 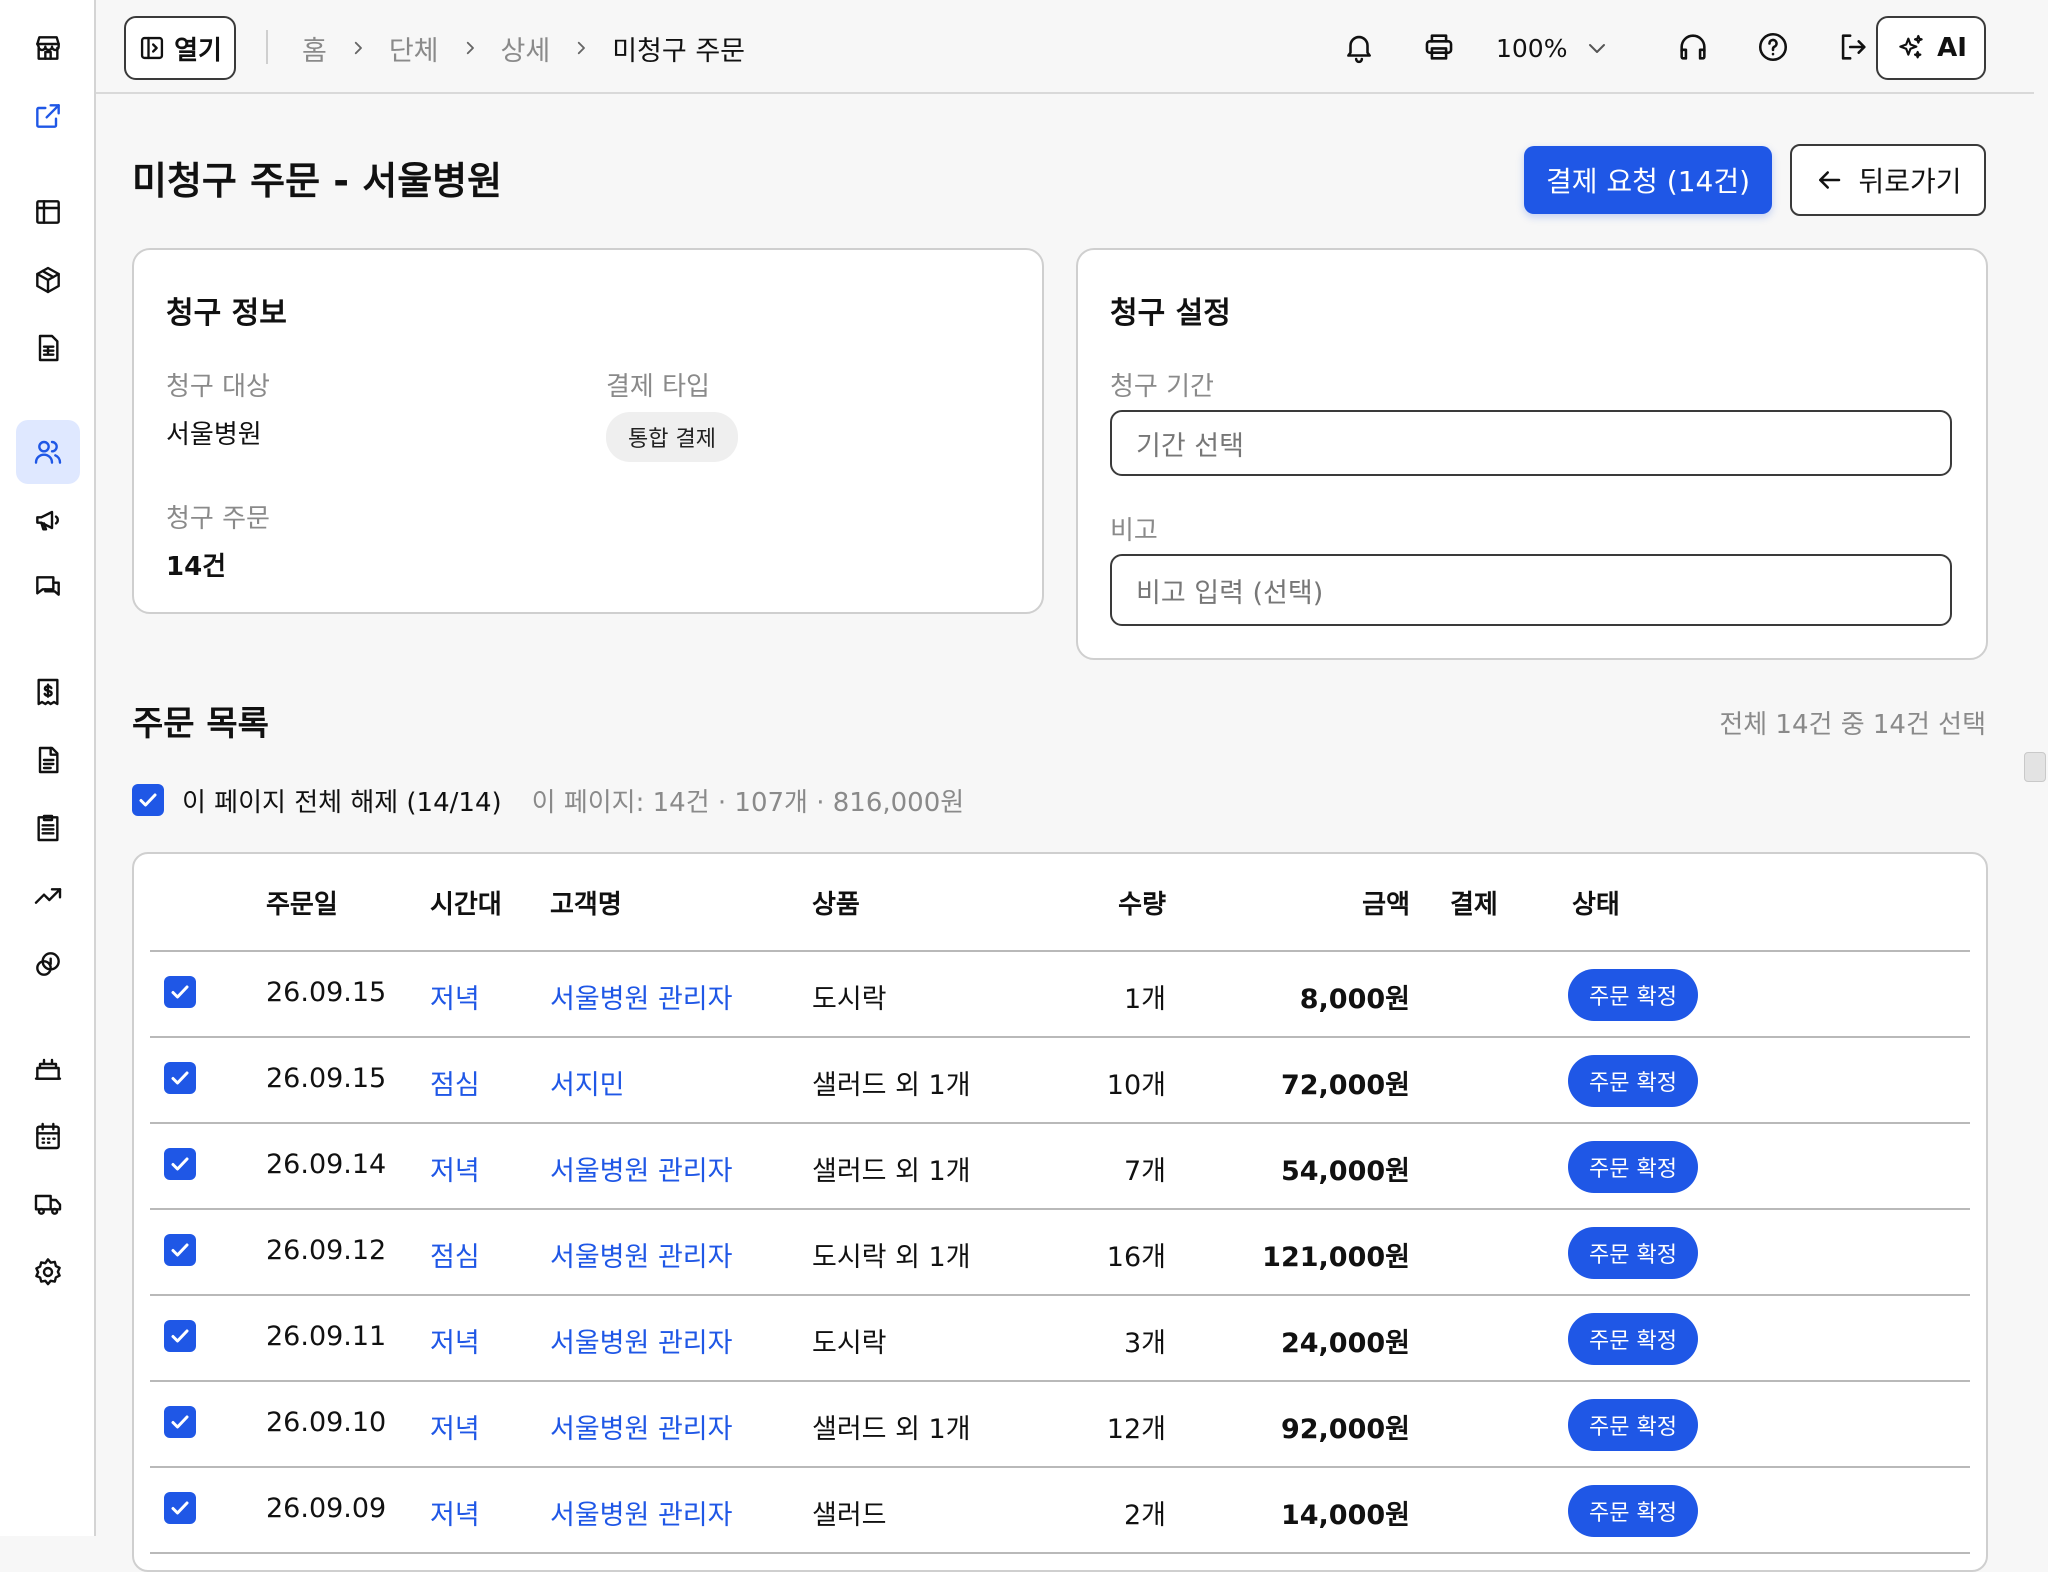 What do you see at coordinates (48, 828) in the screenshot?
I see `clipboard-list-icon` at bounding box center [48, 828].